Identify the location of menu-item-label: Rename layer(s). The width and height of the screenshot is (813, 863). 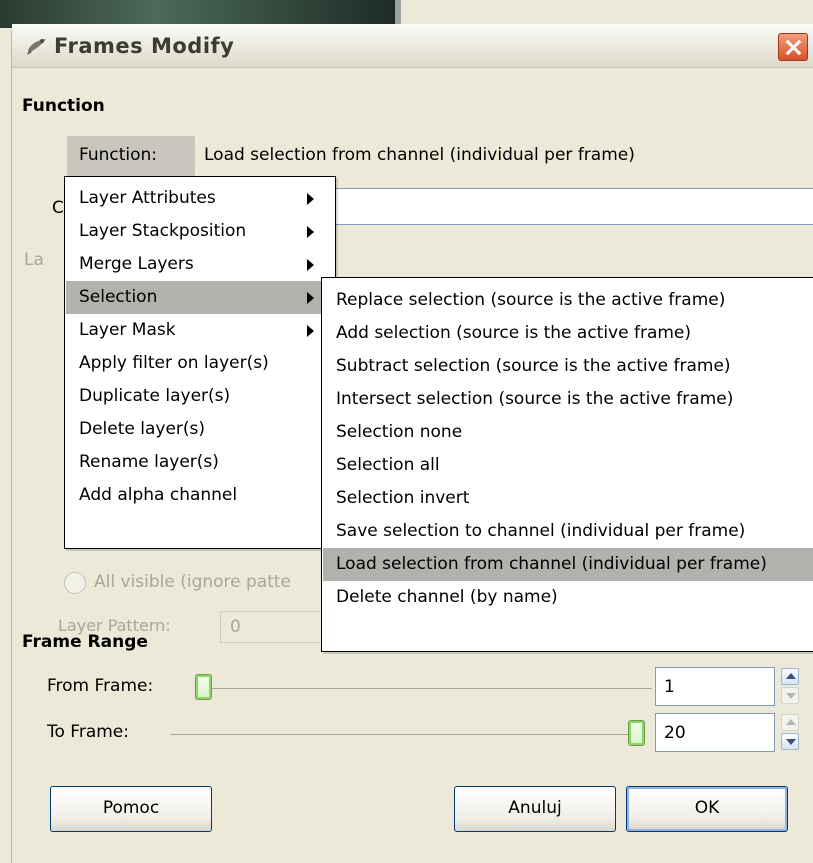
(149, 462).